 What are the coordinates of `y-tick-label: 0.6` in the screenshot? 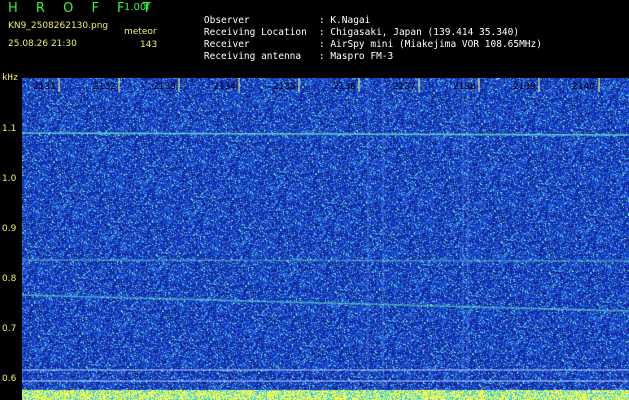 It's located at (9, 379).